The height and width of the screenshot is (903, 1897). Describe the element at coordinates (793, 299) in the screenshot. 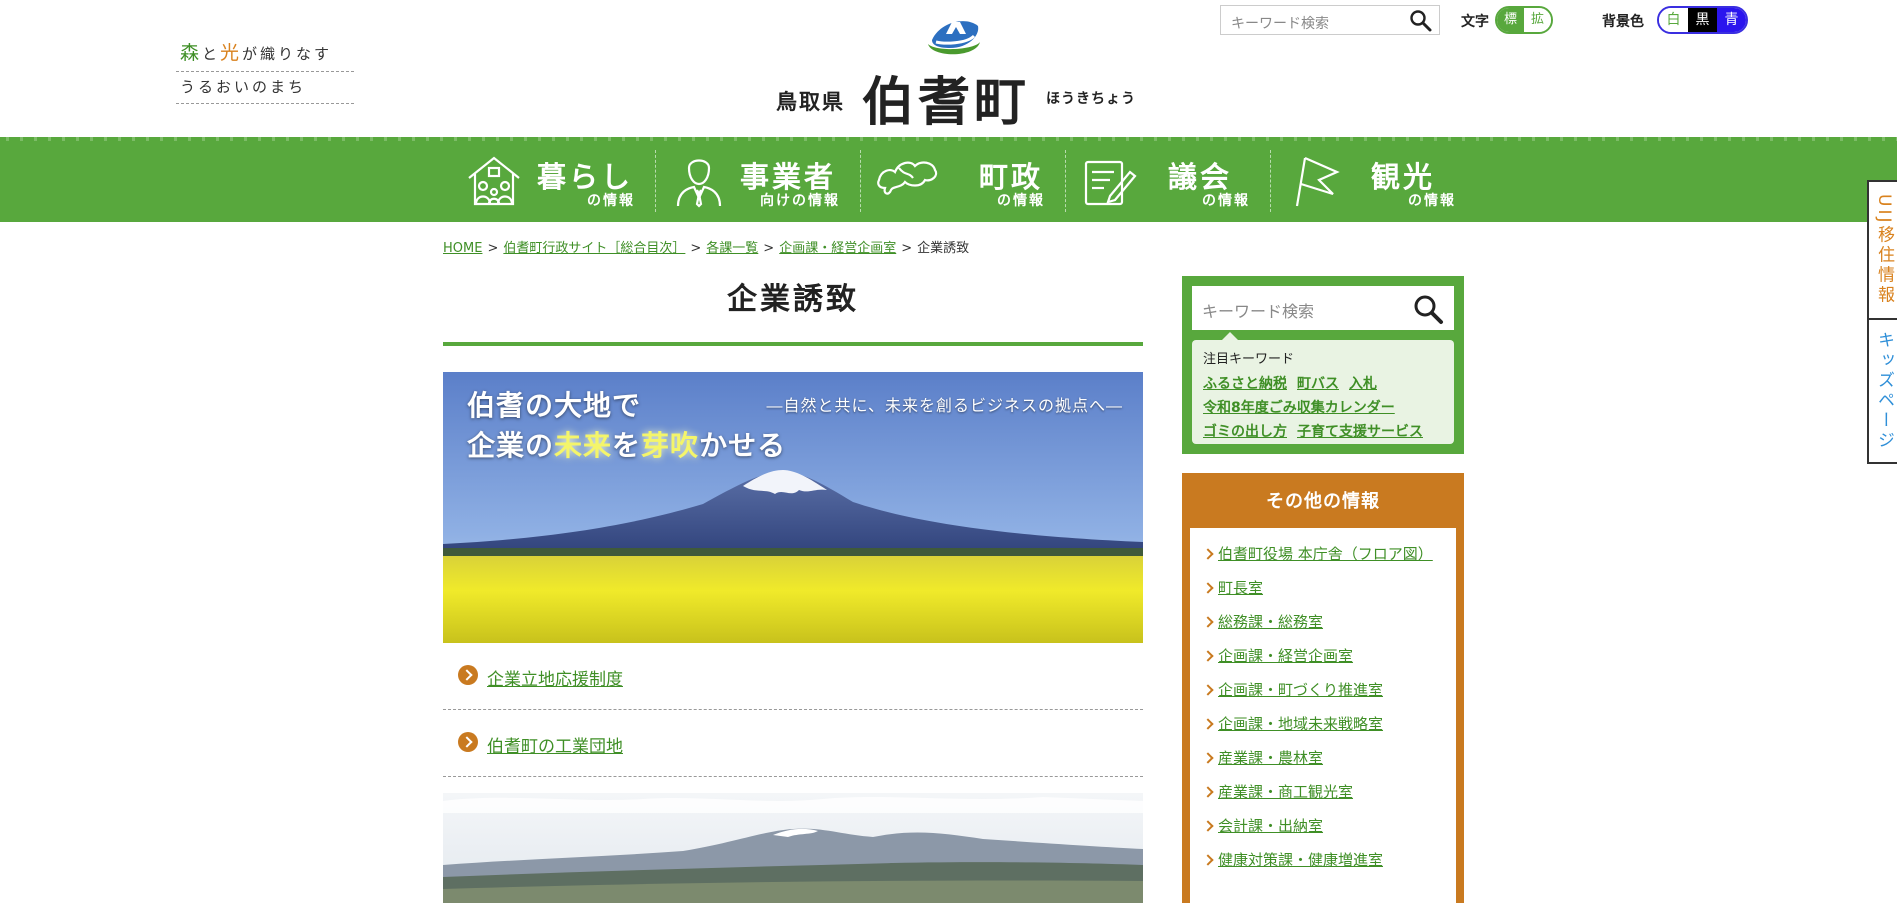

I see `page-title: 企業誘致` at that location.